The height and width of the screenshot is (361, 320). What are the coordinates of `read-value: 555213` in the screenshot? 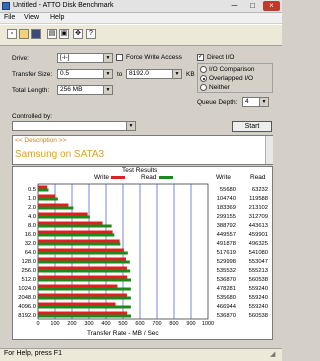 It's located at (258, 271).